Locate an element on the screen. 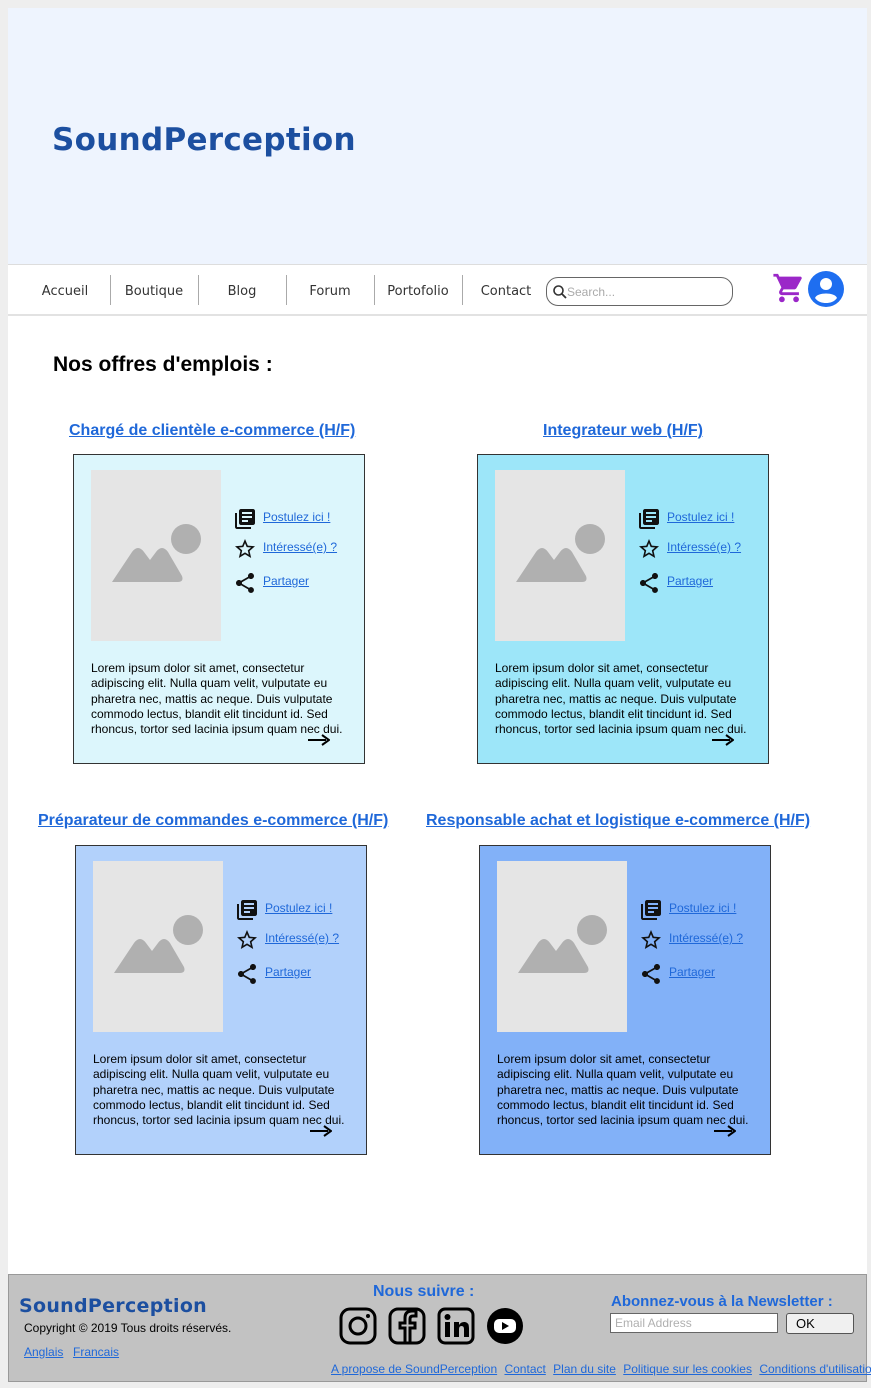  footer-link-terms: Conditions d'utilisation is located at coordinates (815, 1369).